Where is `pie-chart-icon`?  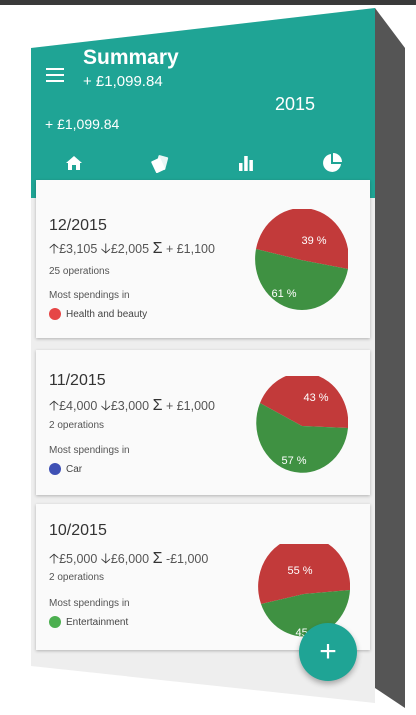
pie-chart-icon is located at coordinates (332, 162).